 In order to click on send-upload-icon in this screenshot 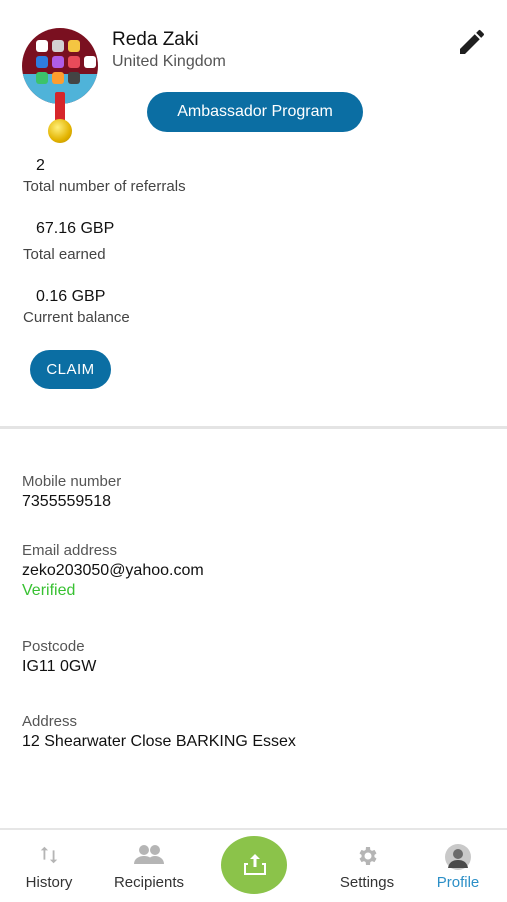, I will do `click(255, 867)`.